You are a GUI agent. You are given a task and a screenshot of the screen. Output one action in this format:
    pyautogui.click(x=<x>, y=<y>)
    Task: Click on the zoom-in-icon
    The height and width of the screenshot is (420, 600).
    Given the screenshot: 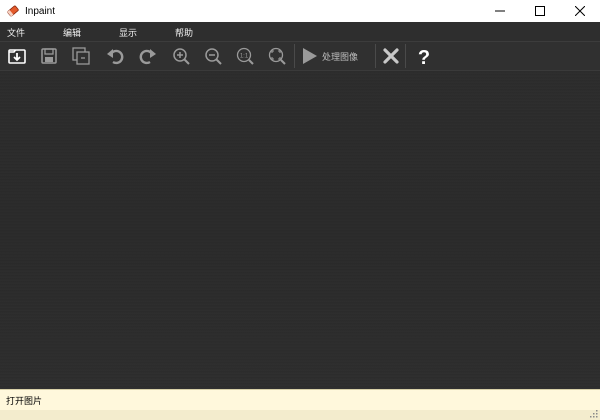 What is the action you would take?
    pyautogui.click(x=181, y=56)
    